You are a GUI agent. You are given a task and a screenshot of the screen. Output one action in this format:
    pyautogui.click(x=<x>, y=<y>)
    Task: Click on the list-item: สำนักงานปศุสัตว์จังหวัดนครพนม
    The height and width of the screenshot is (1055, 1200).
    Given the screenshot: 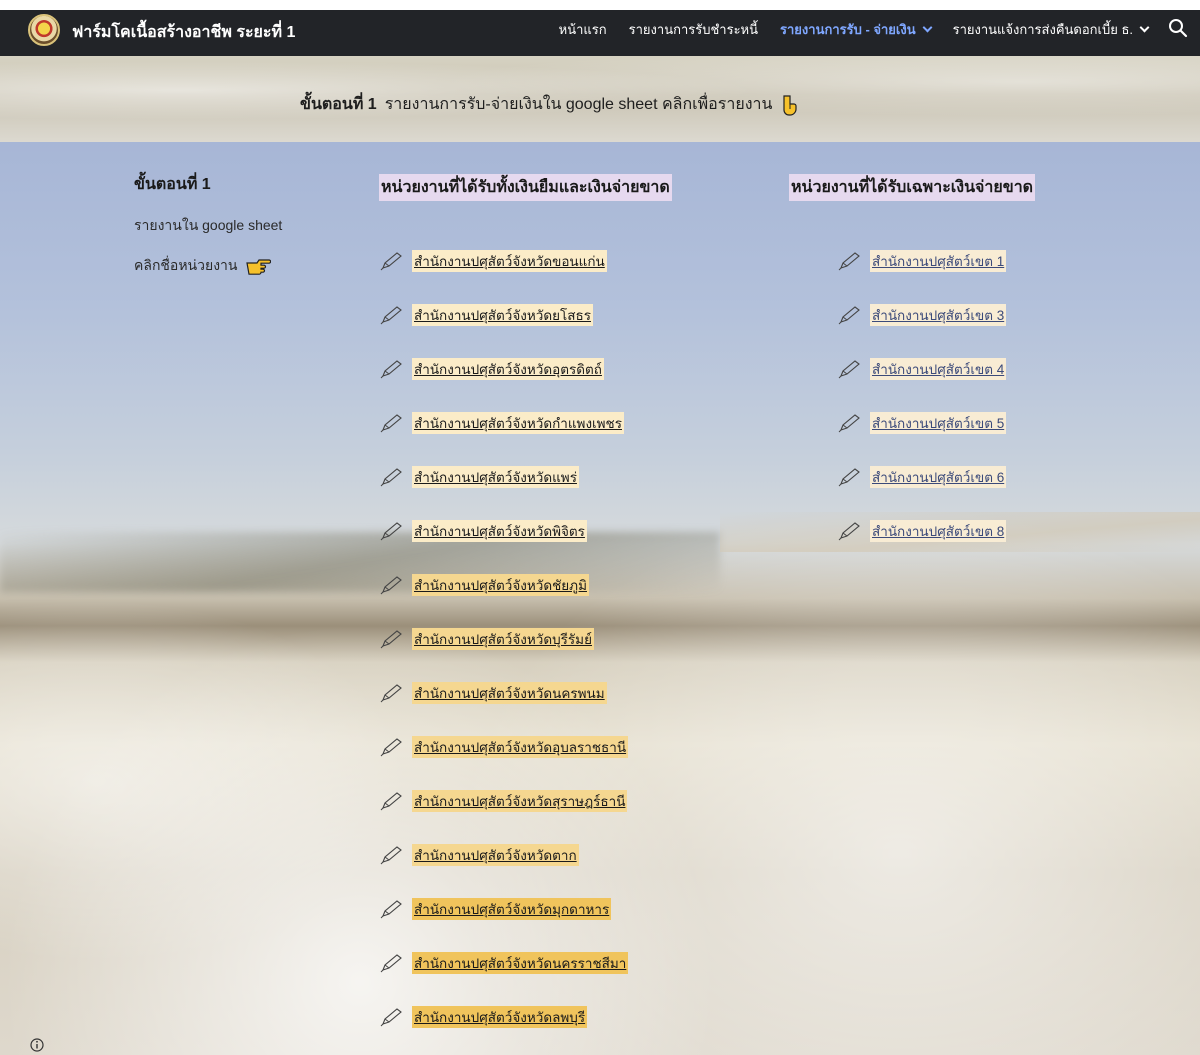 What is the action you would take?
    pyautogui.click(x=493, y=693)
    